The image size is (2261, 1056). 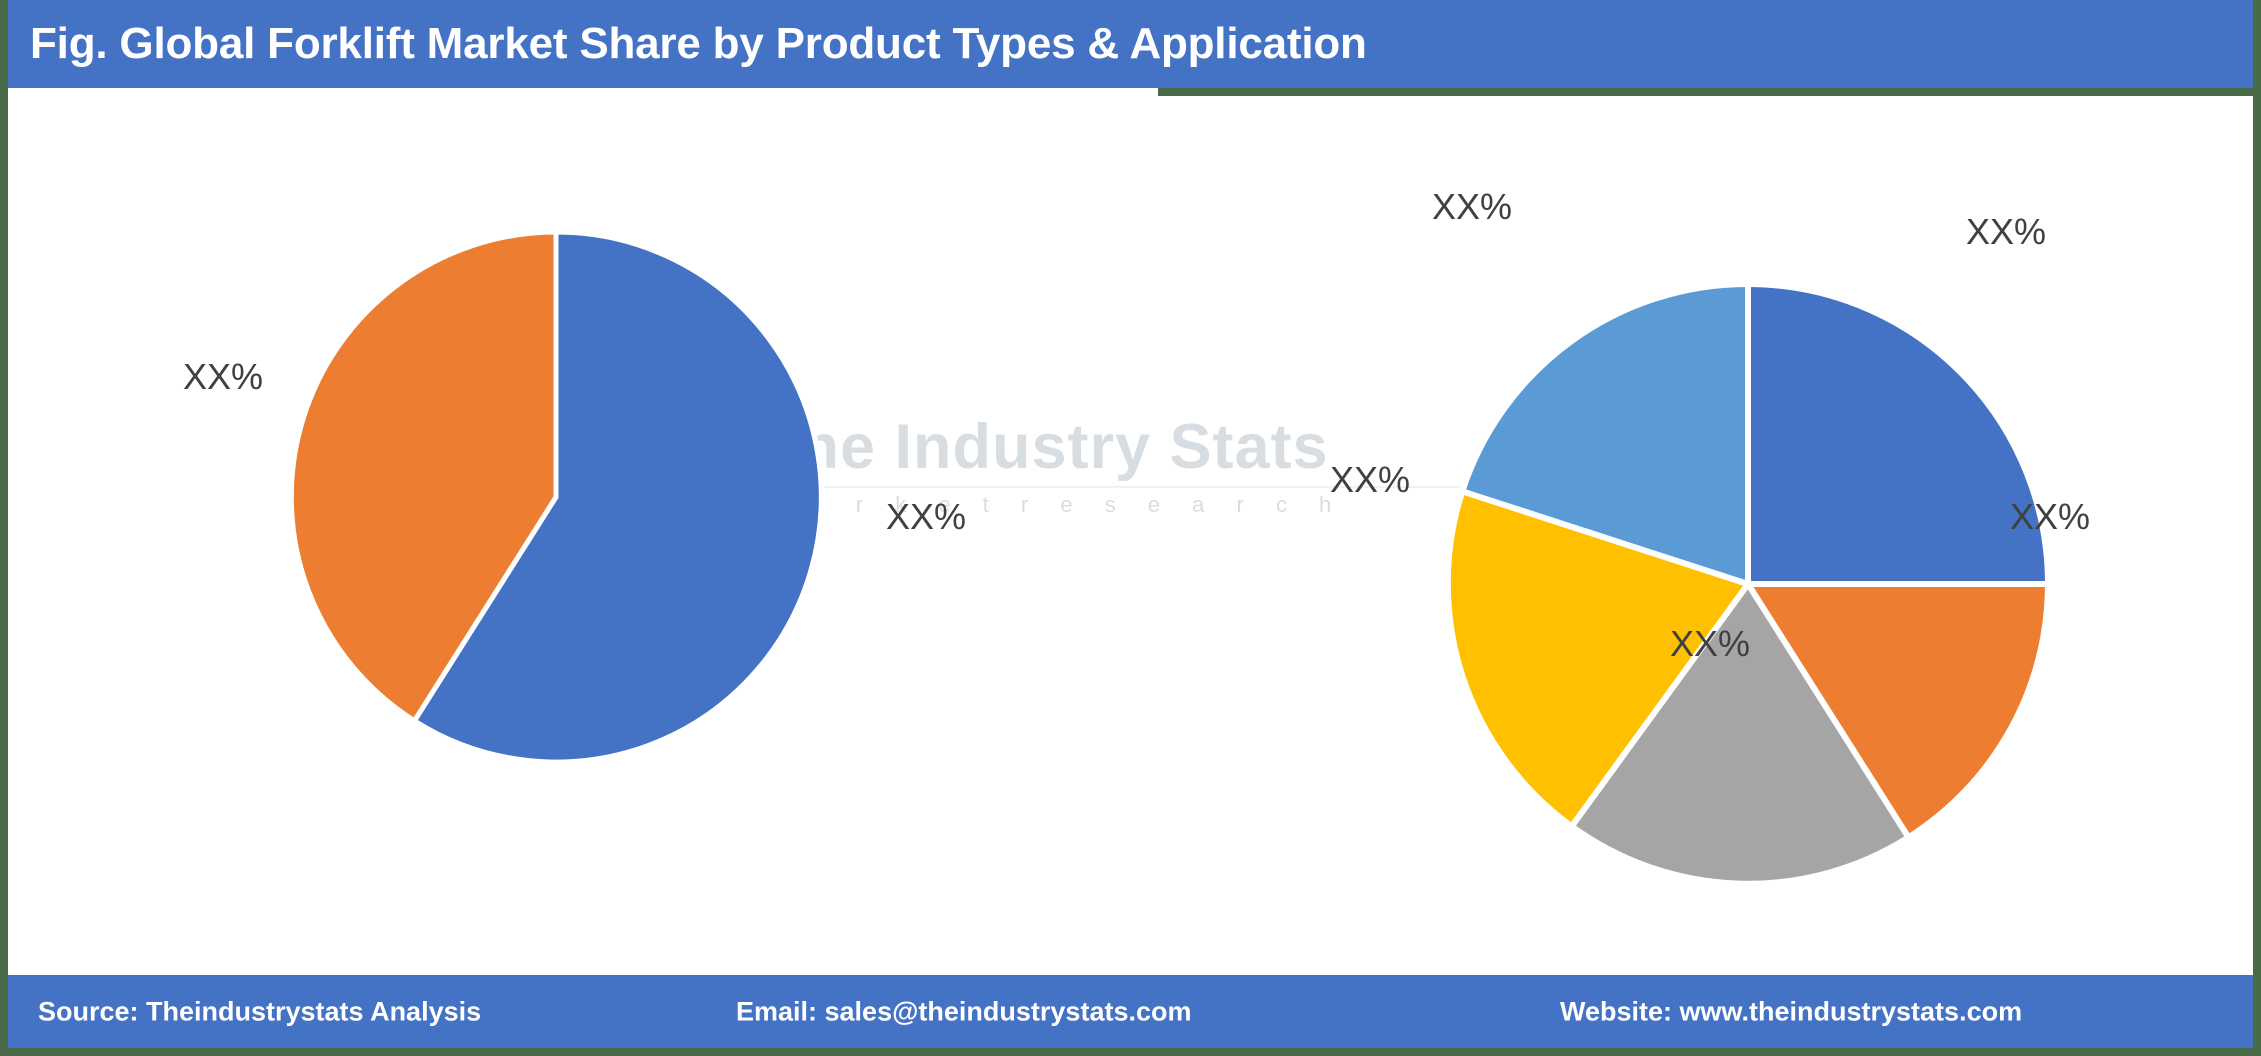 I want to click on footer-email-text: Email: sales@theindustrystats.com, so click(x=963, y=1011).